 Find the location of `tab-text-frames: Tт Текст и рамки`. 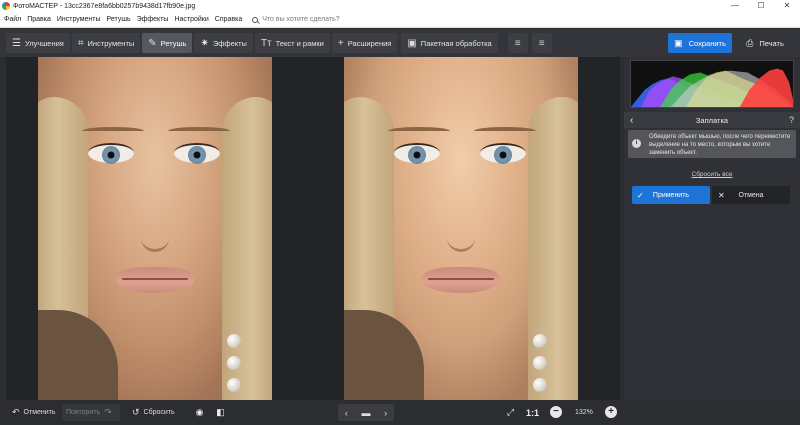

tab-text-frames: Tт Текст и рамки is located at coordinates (292, 43).